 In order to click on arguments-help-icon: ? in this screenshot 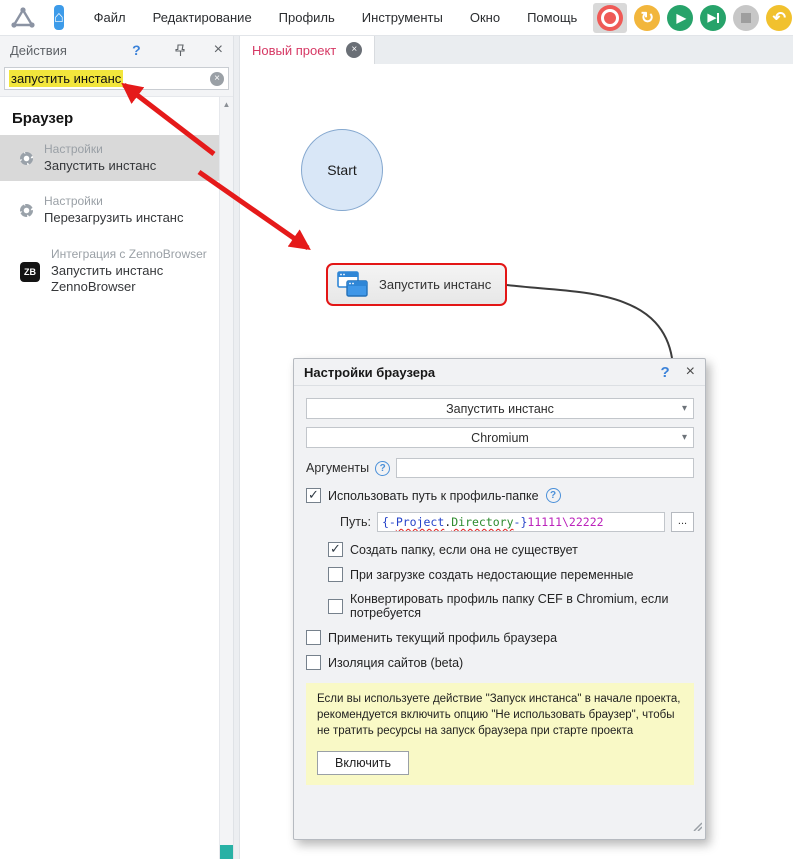, I will do `click(383, 468)`.